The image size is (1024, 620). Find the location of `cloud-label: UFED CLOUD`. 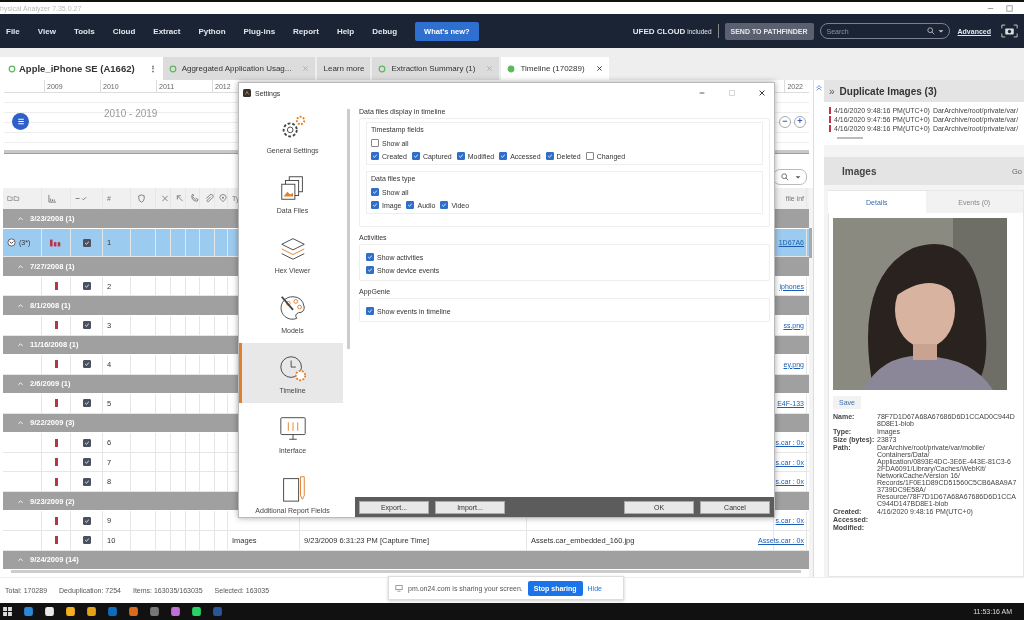

cloud-label: UFED CLOUD is located at coordinates (659, 31).